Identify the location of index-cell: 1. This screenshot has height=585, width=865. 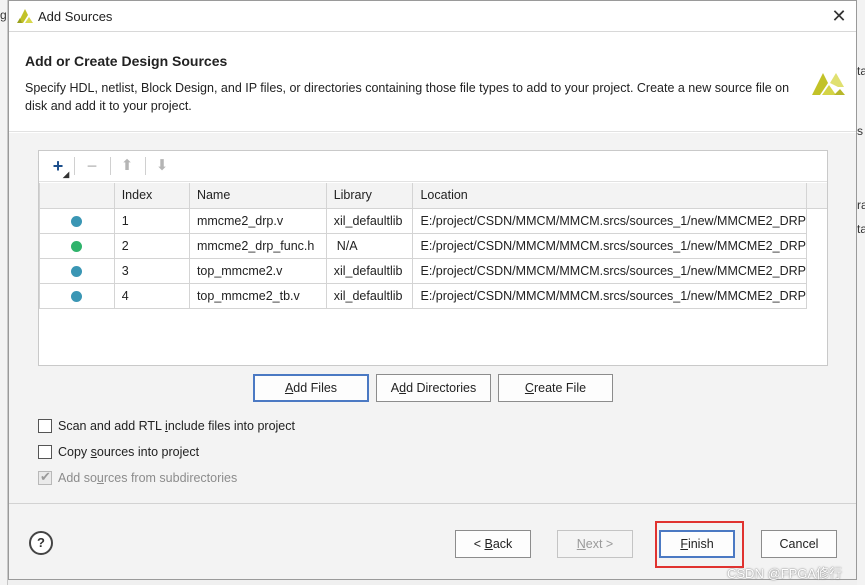
(151, 220).